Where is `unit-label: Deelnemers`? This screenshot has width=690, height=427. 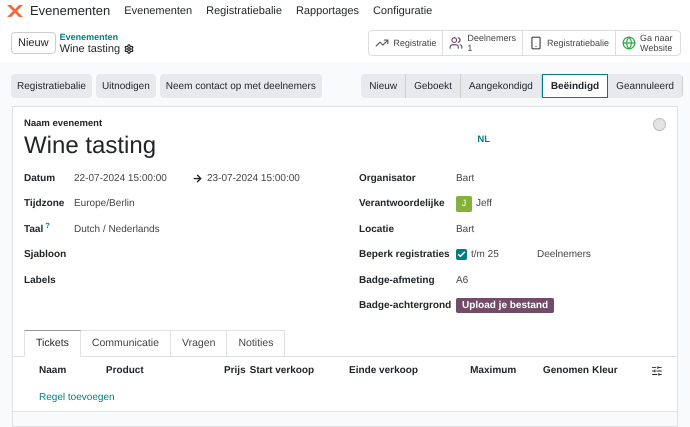
unit-label: Deelnemers is located at coordinates (564, 255).